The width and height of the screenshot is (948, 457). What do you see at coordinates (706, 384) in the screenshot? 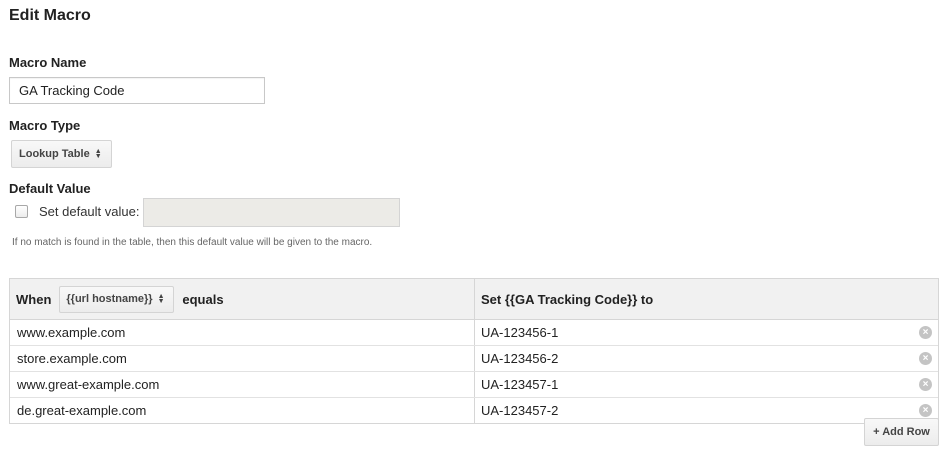
I see `set-cell: UA-123457-1 ×` at bounding box center [706, 384].